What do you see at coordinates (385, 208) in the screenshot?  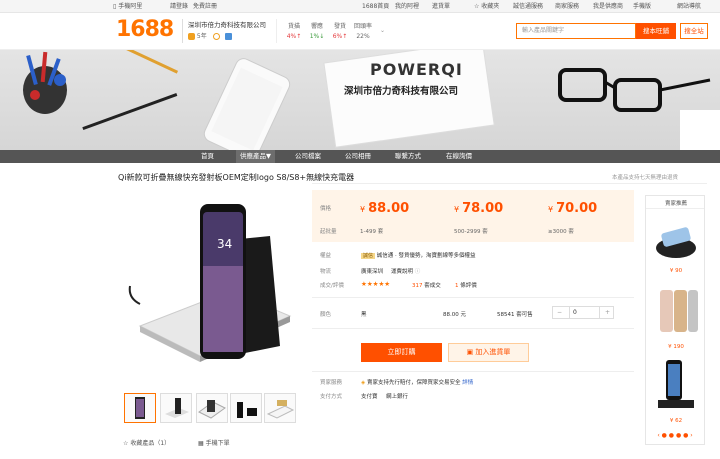 I see `price-tier-1: ¥88.00` at bounding box center [385, 208].